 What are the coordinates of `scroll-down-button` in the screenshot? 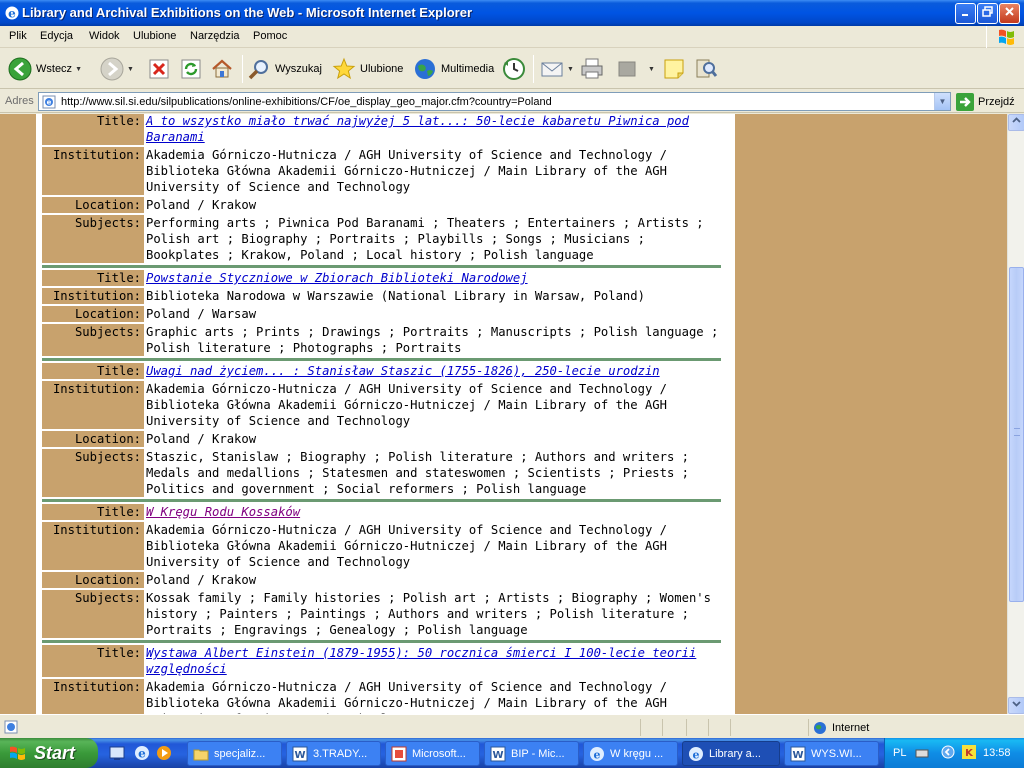 It's located at (1016, 705).